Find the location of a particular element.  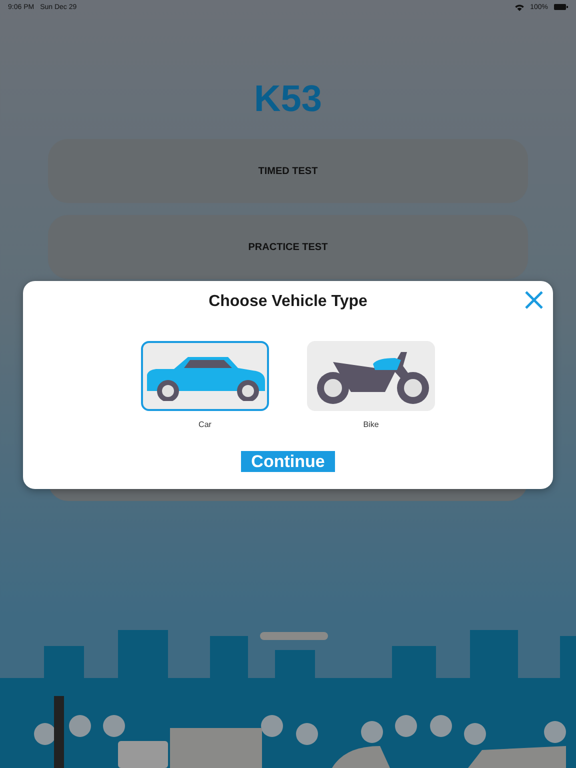

battery-icon is located at coordinates (561, 7).